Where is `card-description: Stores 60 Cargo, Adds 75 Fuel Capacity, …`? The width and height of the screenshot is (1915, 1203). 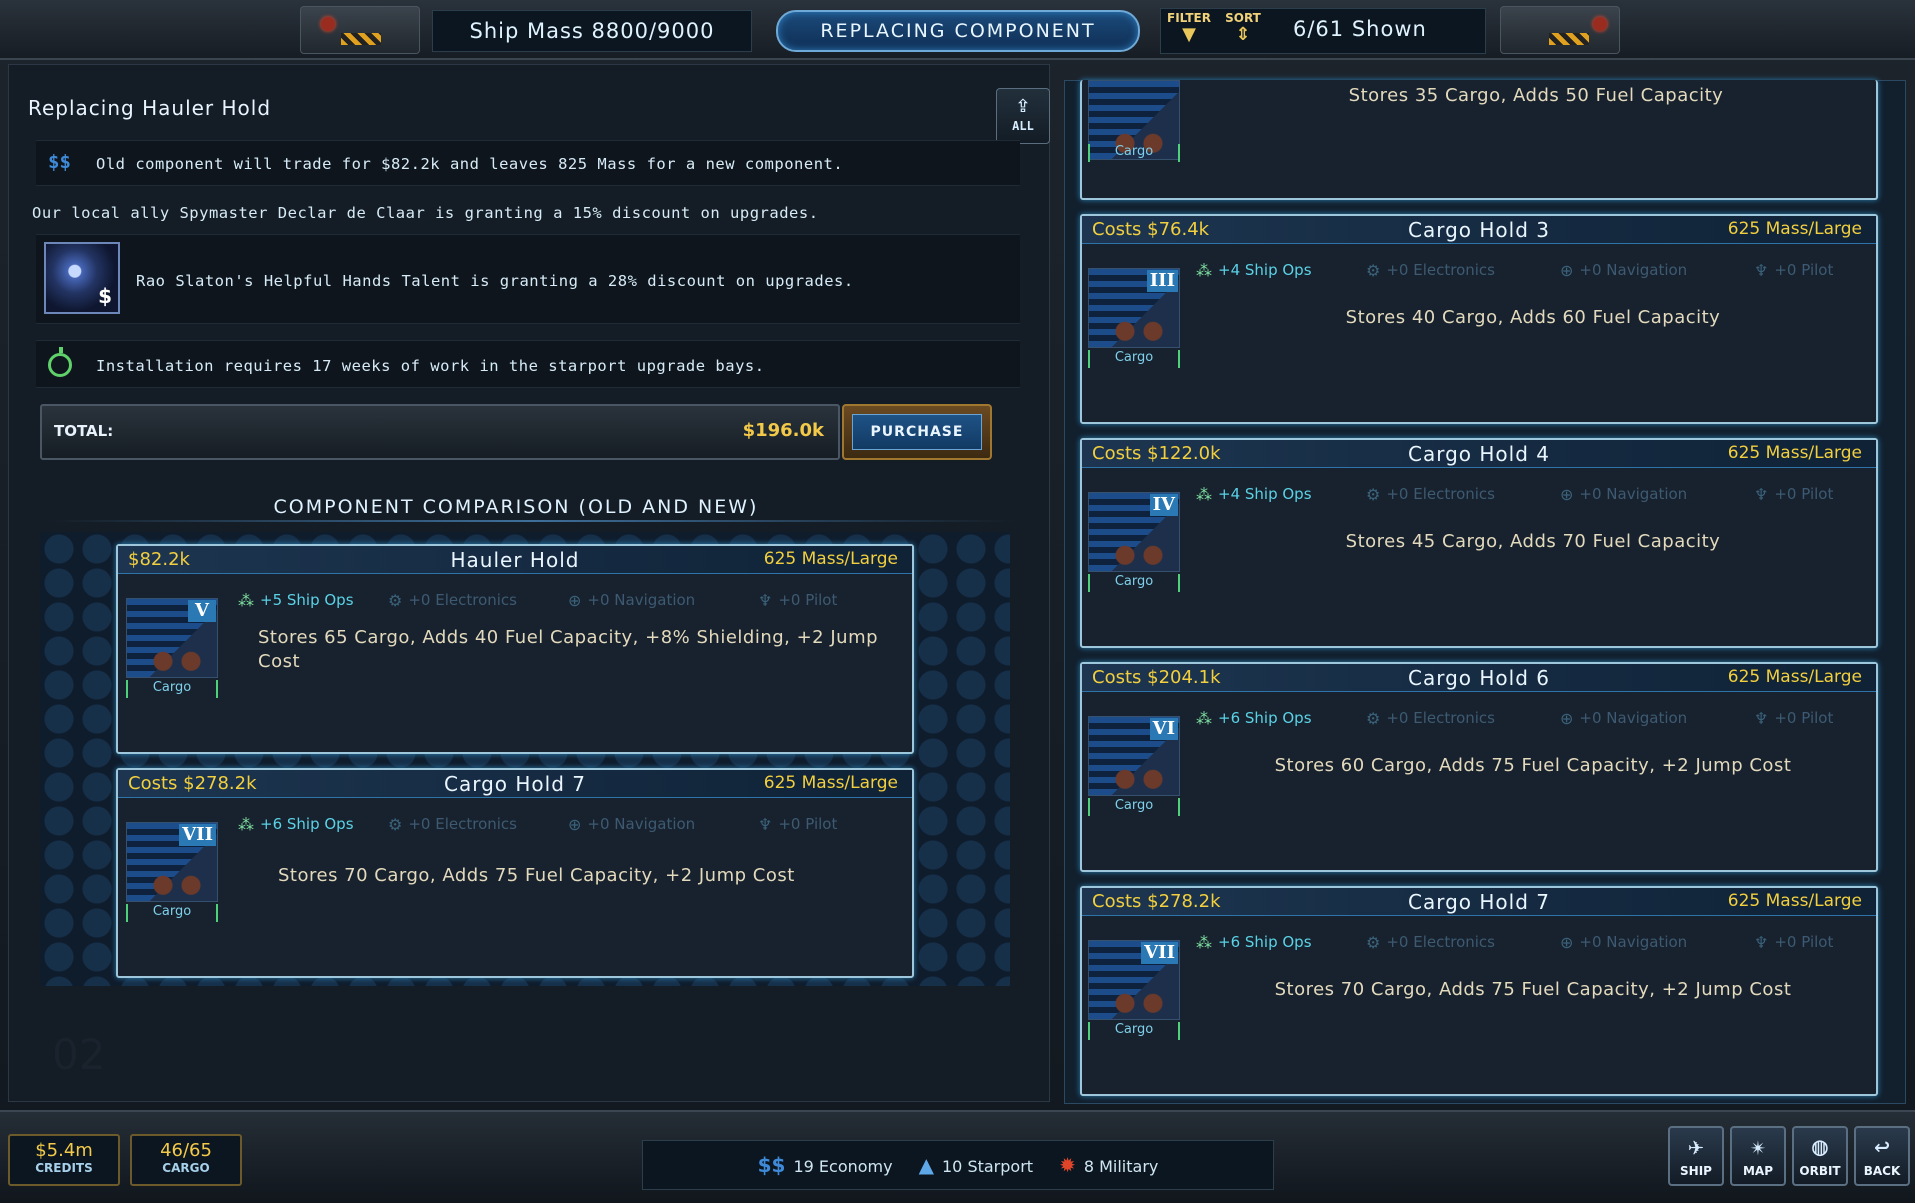 card-description: Stores 60 Cargo, Adds 75 Fuel Capacity, … is located at coordinates (1533, 765).